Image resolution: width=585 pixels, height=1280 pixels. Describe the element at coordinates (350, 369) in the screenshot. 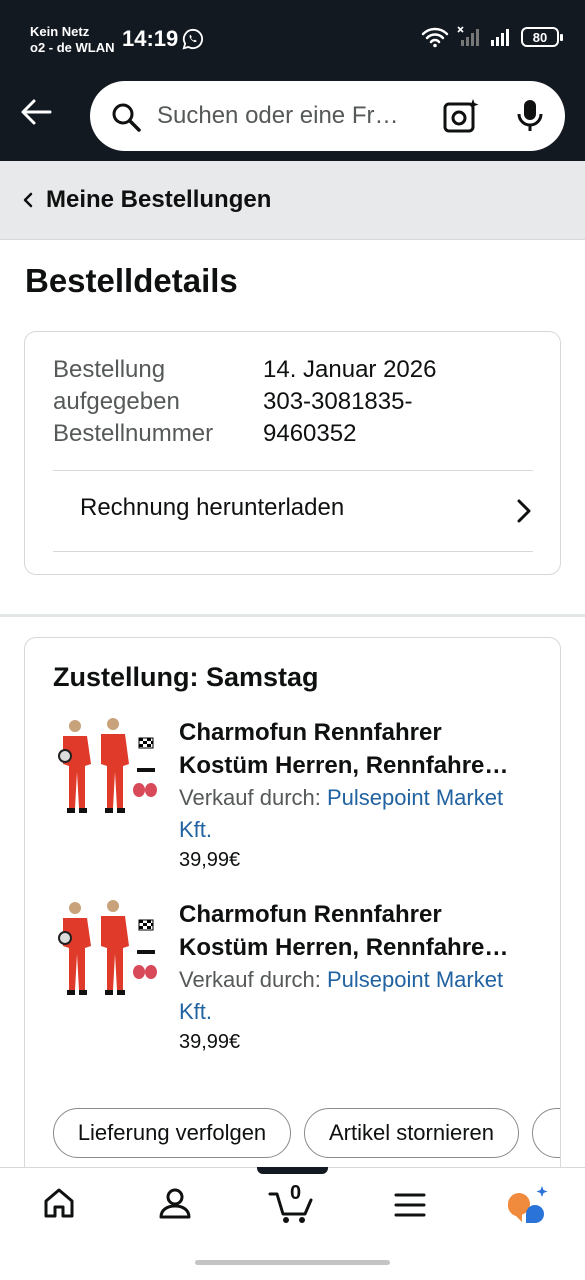

I see `order-date: 14. Januar 2026` at that location.